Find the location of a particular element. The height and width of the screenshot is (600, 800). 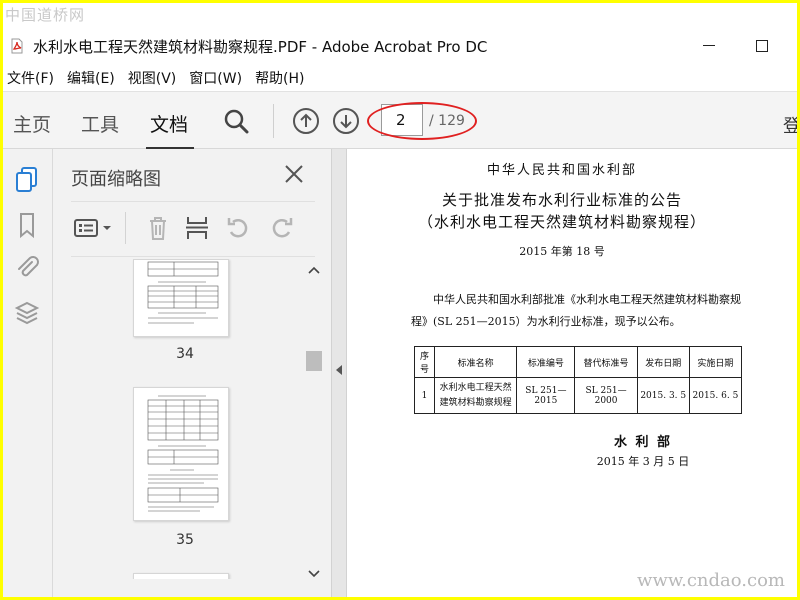

tab-document: 文档 is located at coordinates (169, 123).